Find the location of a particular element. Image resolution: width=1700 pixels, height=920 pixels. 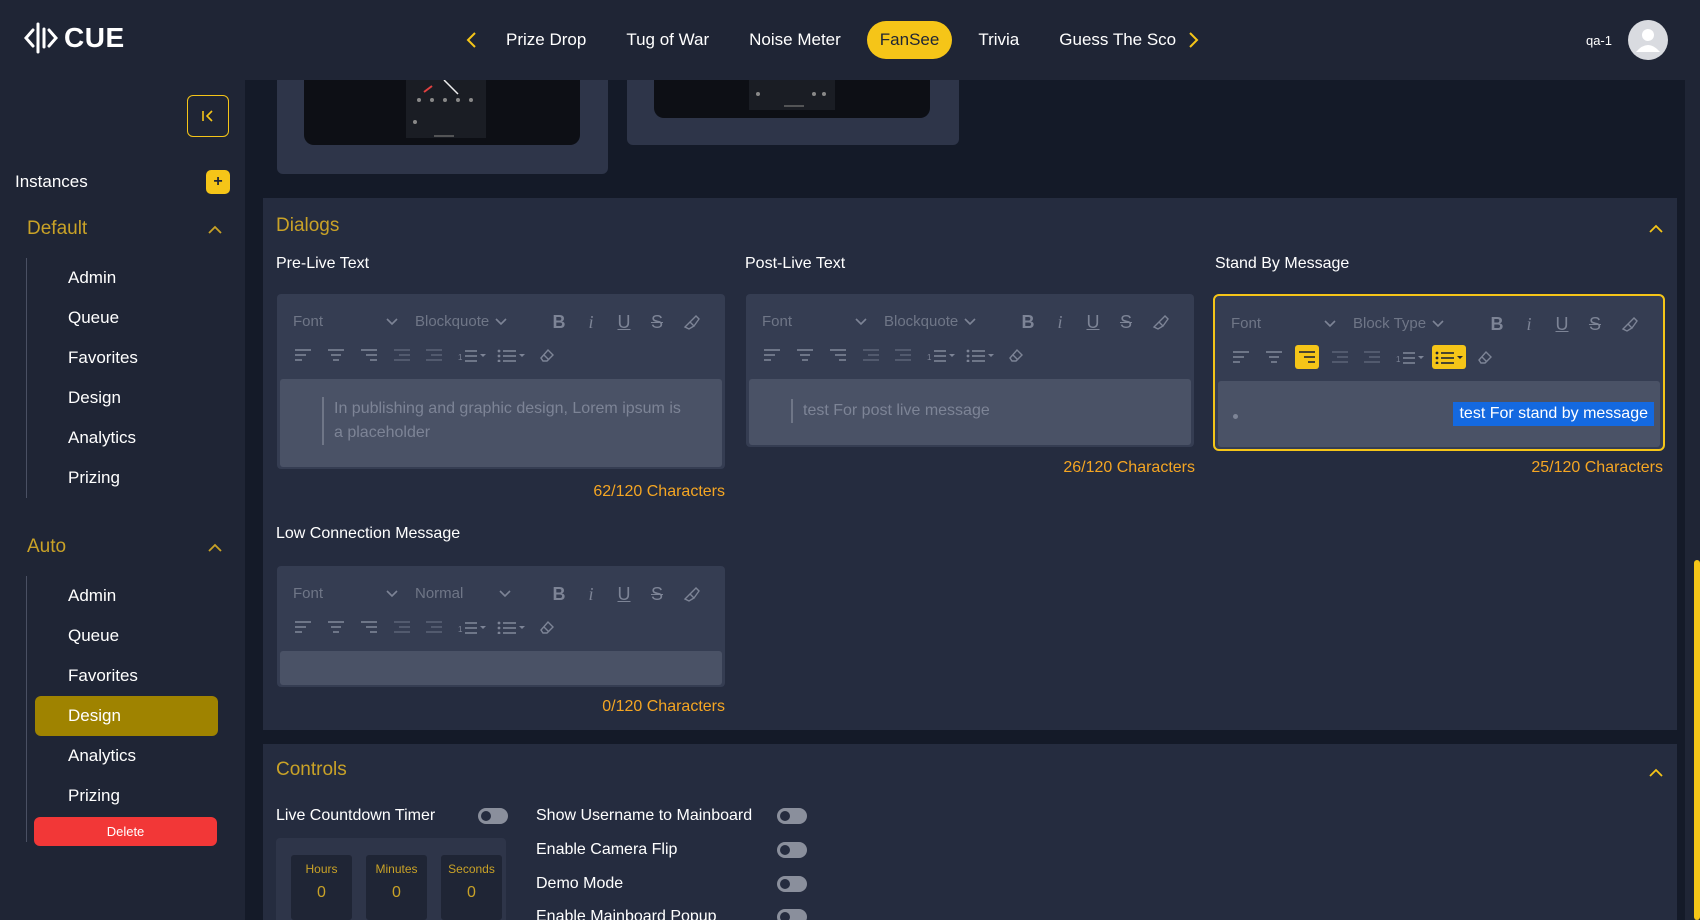

tab-fansee: FanSee is located at coordinates (909, 40).